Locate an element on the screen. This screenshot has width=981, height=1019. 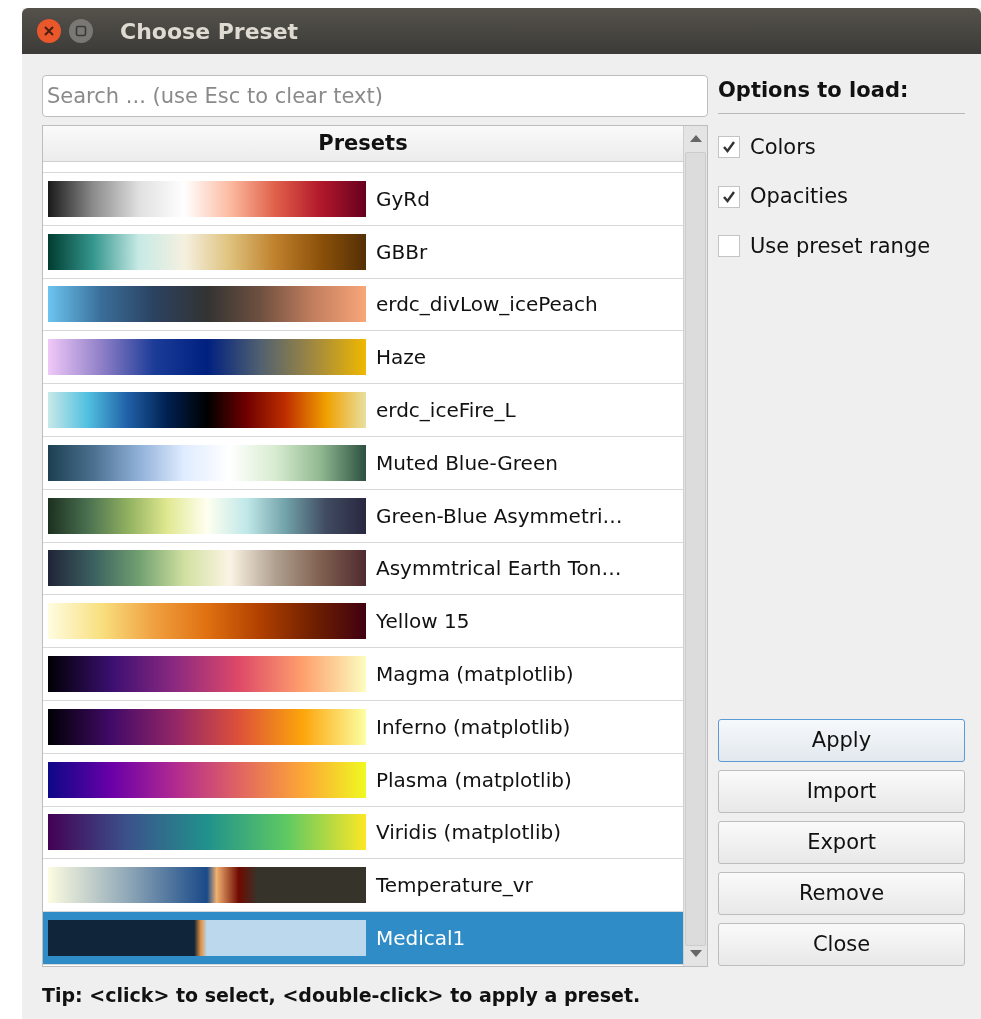
preset-name: Magma (matplotlib) is located at coordinates (475, 675).